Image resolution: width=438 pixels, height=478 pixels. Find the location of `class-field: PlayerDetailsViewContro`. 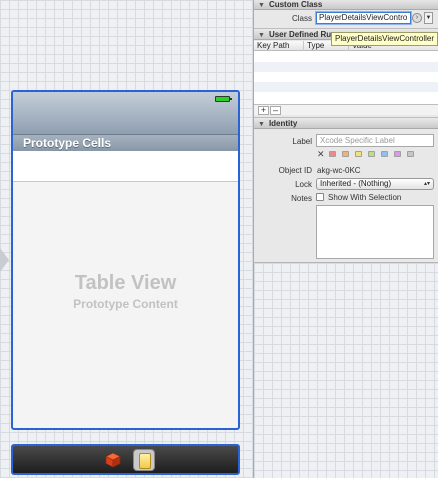

class-field: PlayerDetailsViewContro is located at coordinates (363, 18).